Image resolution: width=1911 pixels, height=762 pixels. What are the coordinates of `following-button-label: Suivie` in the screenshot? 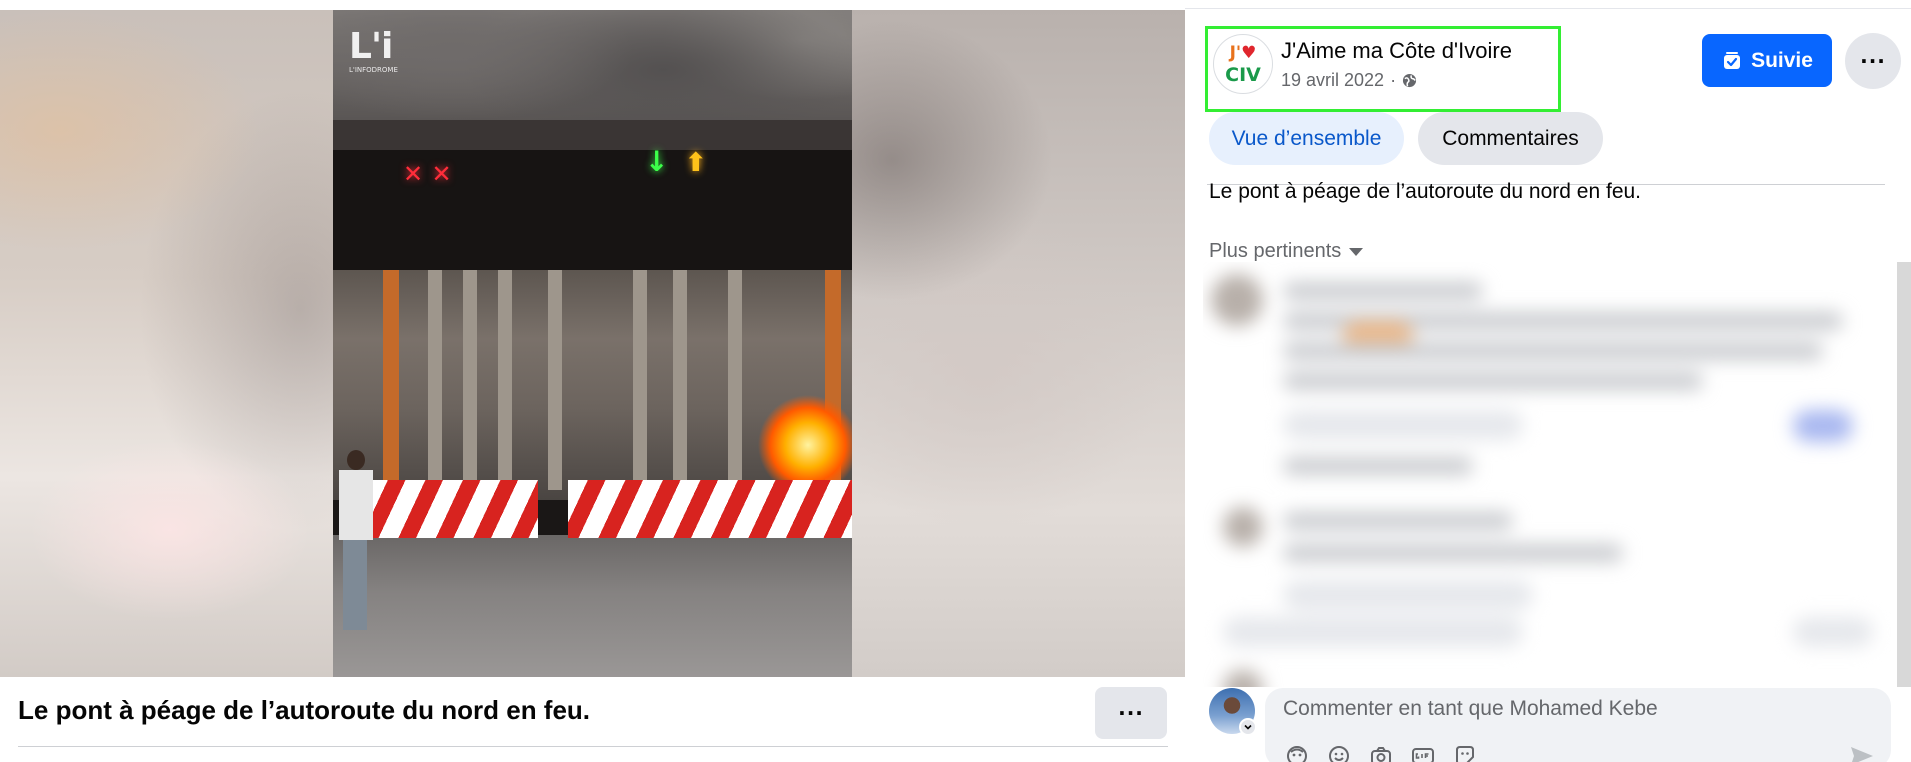 It's located at (1782, 60).